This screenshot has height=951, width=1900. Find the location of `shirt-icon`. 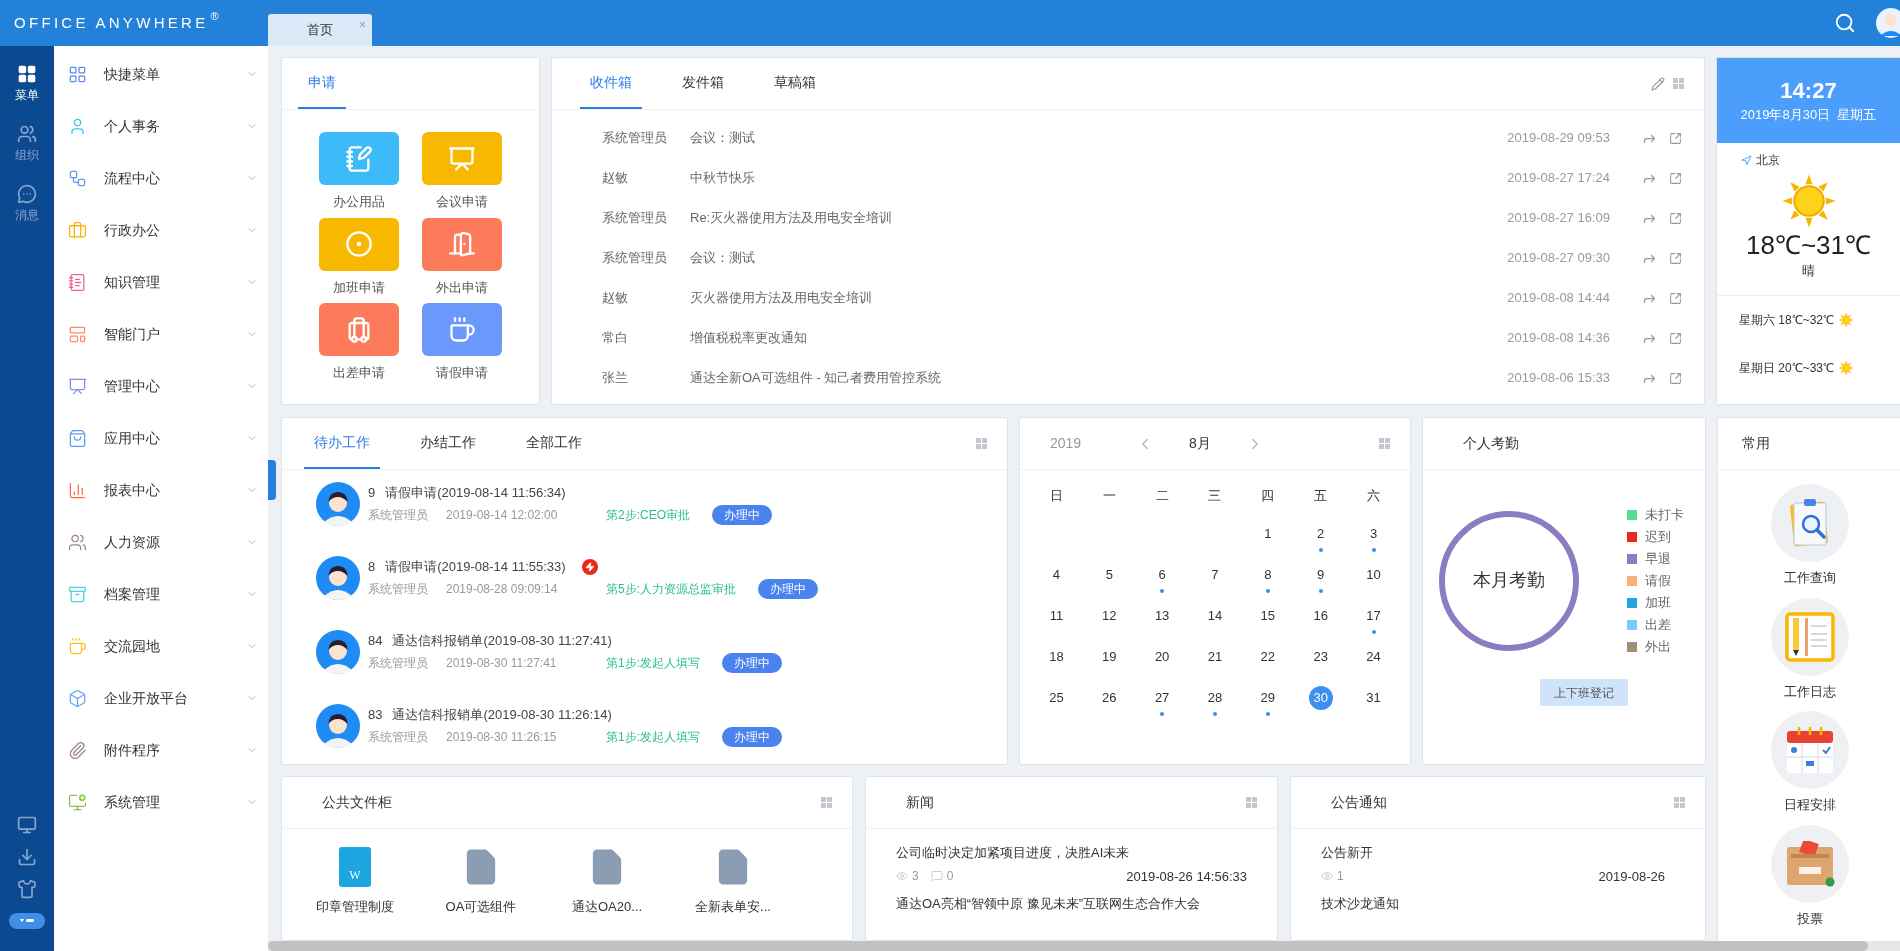

shirt-icon is located at coordinates (27, 889).